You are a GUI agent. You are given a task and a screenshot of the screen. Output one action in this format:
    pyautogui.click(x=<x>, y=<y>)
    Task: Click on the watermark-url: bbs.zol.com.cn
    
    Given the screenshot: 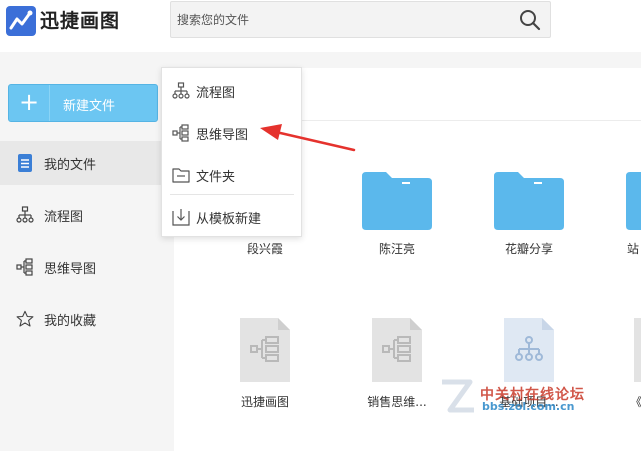 What is the action you would take?
    pyautogui.click(x=528, y=406)
    